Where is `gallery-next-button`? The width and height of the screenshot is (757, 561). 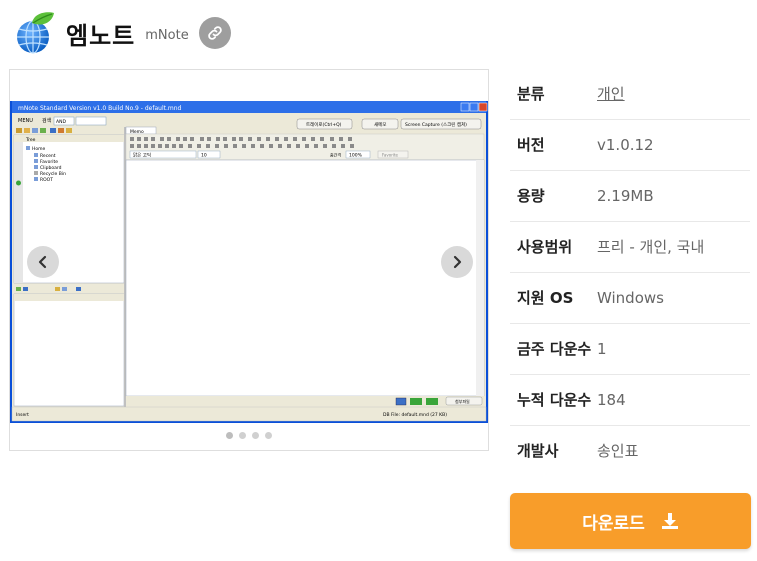 gallery-next-button is located at coordinates (457, 262).